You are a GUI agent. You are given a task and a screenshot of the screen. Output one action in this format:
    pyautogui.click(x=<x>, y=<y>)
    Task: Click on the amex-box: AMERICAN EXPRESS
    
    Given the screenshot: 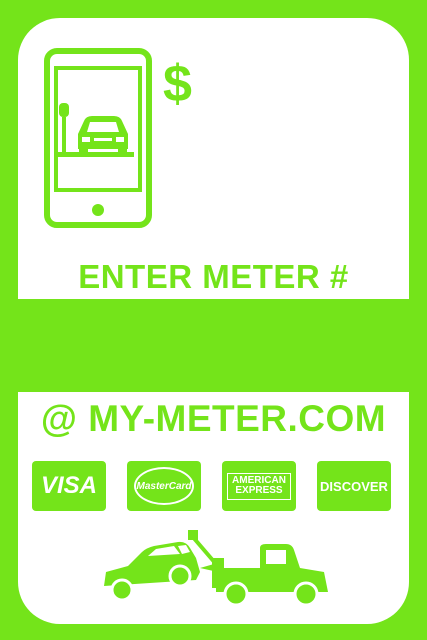 What is the action you would take?
    pyautogui.click(x=259, y=486)
    